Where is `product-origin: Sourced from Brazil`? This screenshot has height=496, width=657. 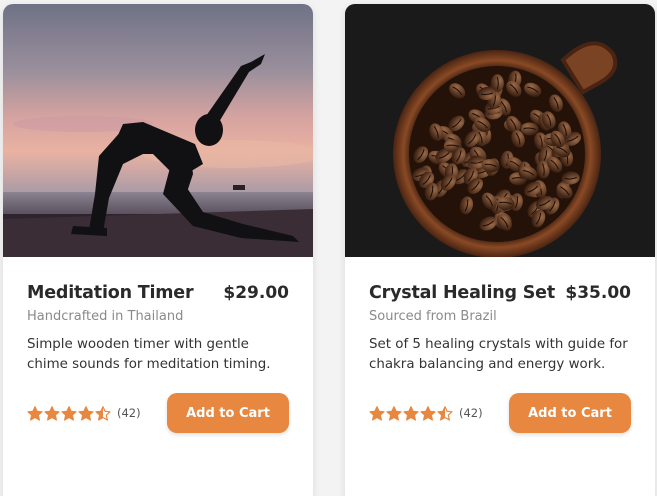
product-origin: Sourced from Brazil is located at coordinates (433, 316).